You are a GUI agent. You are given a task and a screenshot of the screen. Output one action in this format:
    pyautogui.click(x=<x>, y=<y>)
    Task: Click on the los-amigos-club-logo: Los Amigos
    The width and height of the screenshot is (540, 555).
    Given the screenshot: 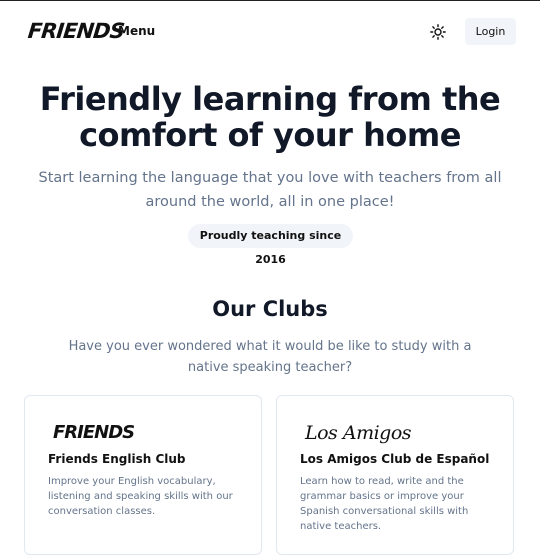 What is the action you would take?
    pyautogui.click(x=358, y=433)
    